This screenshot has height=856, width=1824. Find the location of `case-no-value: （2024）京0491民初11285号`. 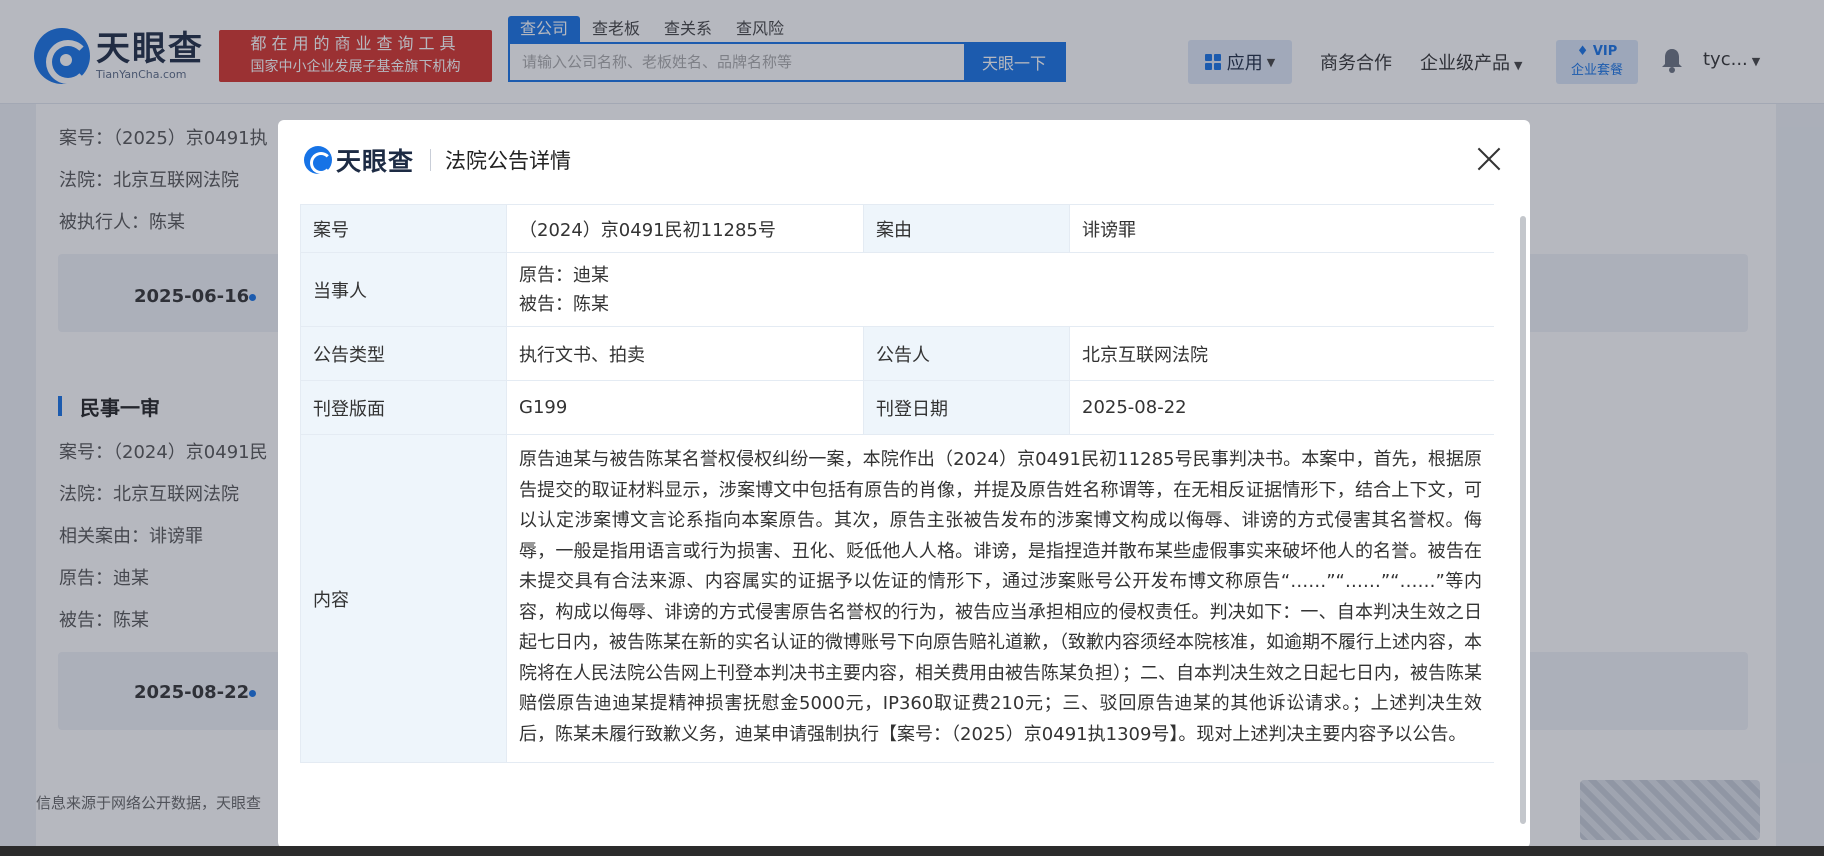

case-no-value: （2024）京0491民初11285号 is located at coordinates (685, 228).